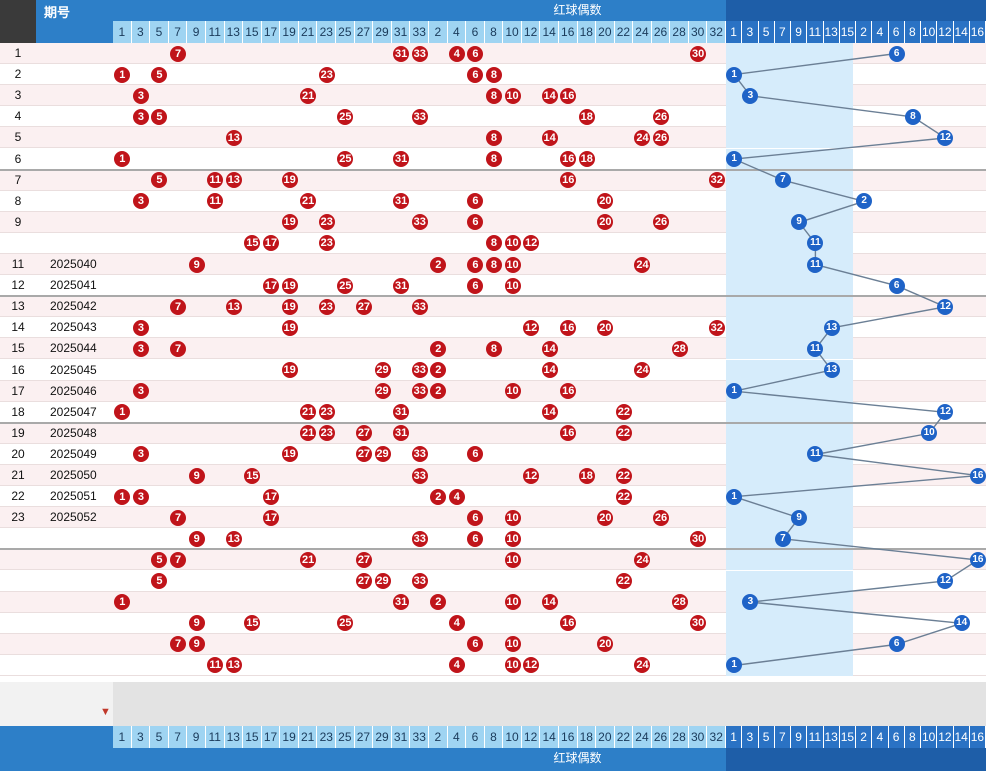 Image resolution: width=986 pixels, height=771 pixels. What do you see at coordinates (799, 517) in the screenshot?
I see `blue-ball: 9` at bounding box center [799, 517].